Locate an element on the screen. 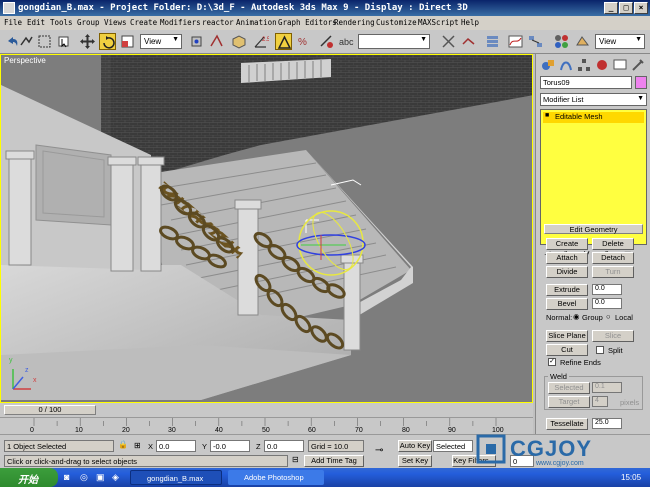 Image resolution: width=650 pixels, height=487 pixels. add-time-tag-button: Add Time Tag is located at coordinates (334, 461).